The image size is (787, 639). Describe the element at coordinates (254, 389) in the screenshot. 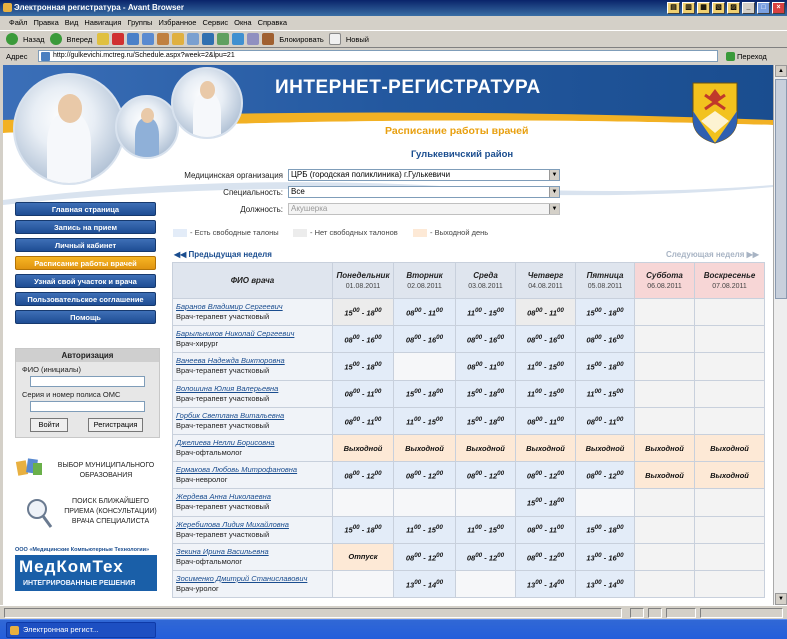

I see `doctor-link: Волошина Юлия Валерьевна` at that location.